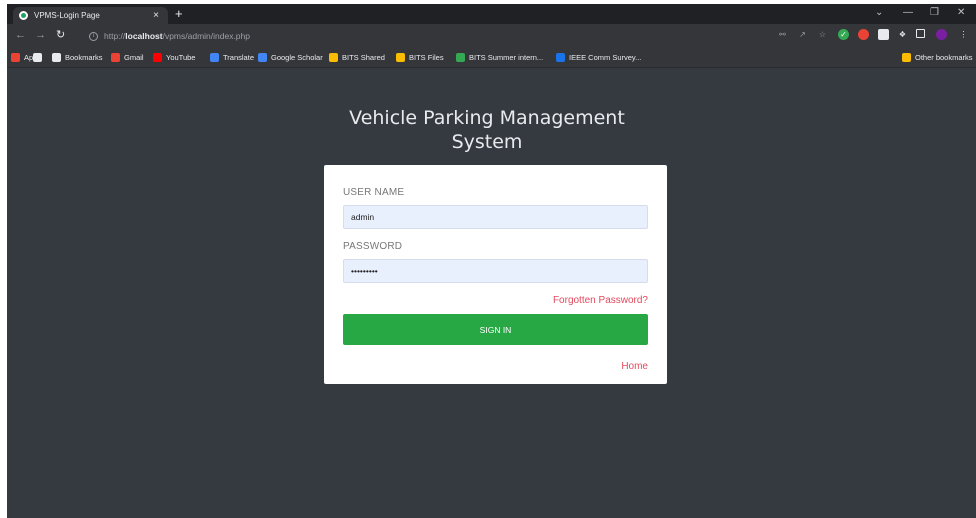 The height and width of the screenshot is (518, 976). Describe the element at coordinates (961, 13) in the screenshot. I see `close-window-button: ✕` at that location.